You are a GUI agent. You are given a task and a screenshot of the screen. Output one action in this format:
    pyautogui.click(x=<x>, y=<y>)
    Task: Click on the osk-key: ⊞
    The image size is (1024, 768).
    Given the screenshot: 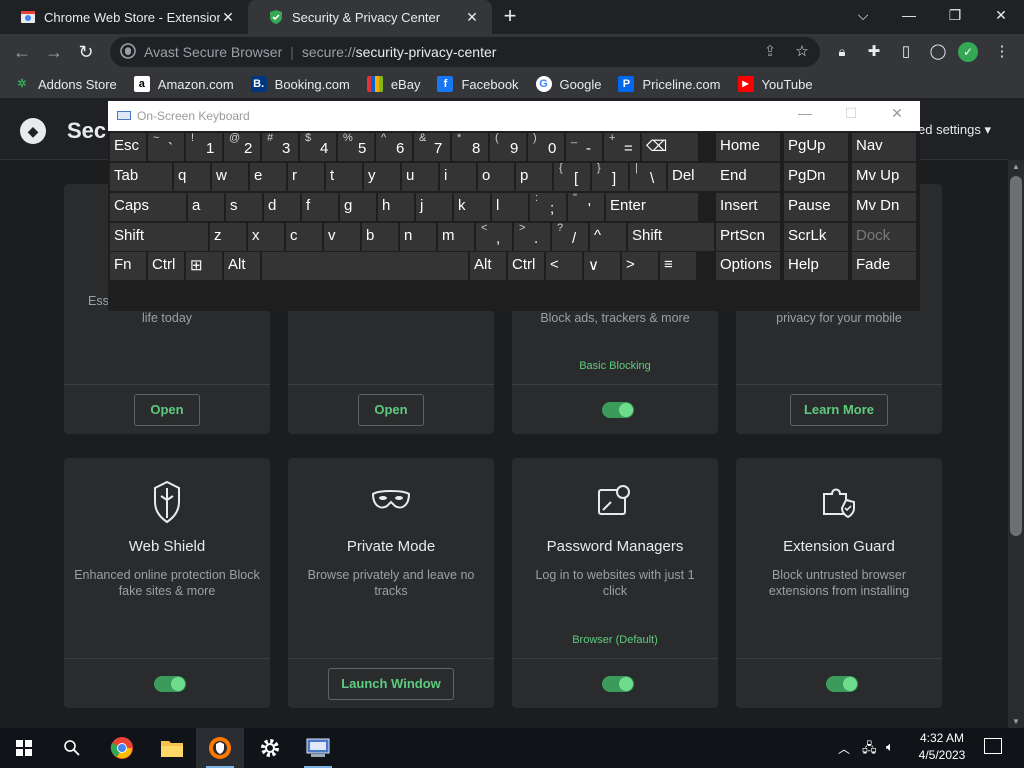 What is the action you would take?
    pyautogui.click(x=204, y=266)
    